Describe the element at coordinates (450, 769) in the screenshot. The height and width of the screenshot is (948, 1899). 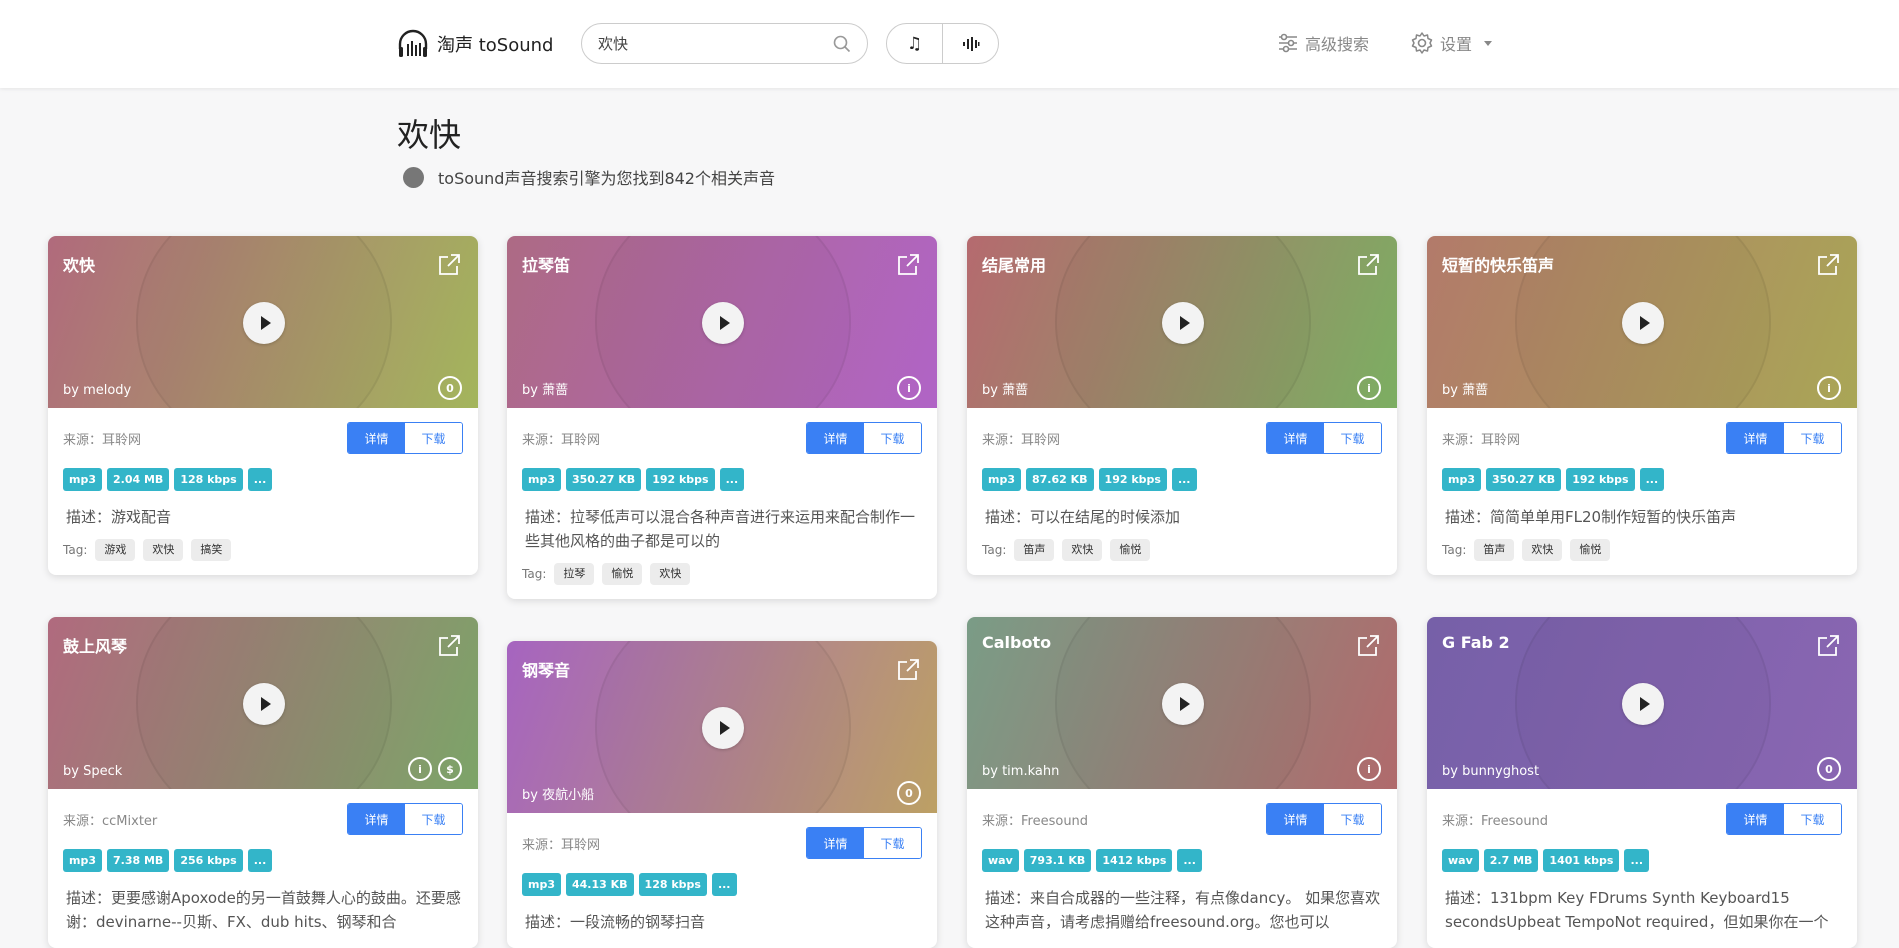
I see `noncommercial-license-icon: $` at that location.